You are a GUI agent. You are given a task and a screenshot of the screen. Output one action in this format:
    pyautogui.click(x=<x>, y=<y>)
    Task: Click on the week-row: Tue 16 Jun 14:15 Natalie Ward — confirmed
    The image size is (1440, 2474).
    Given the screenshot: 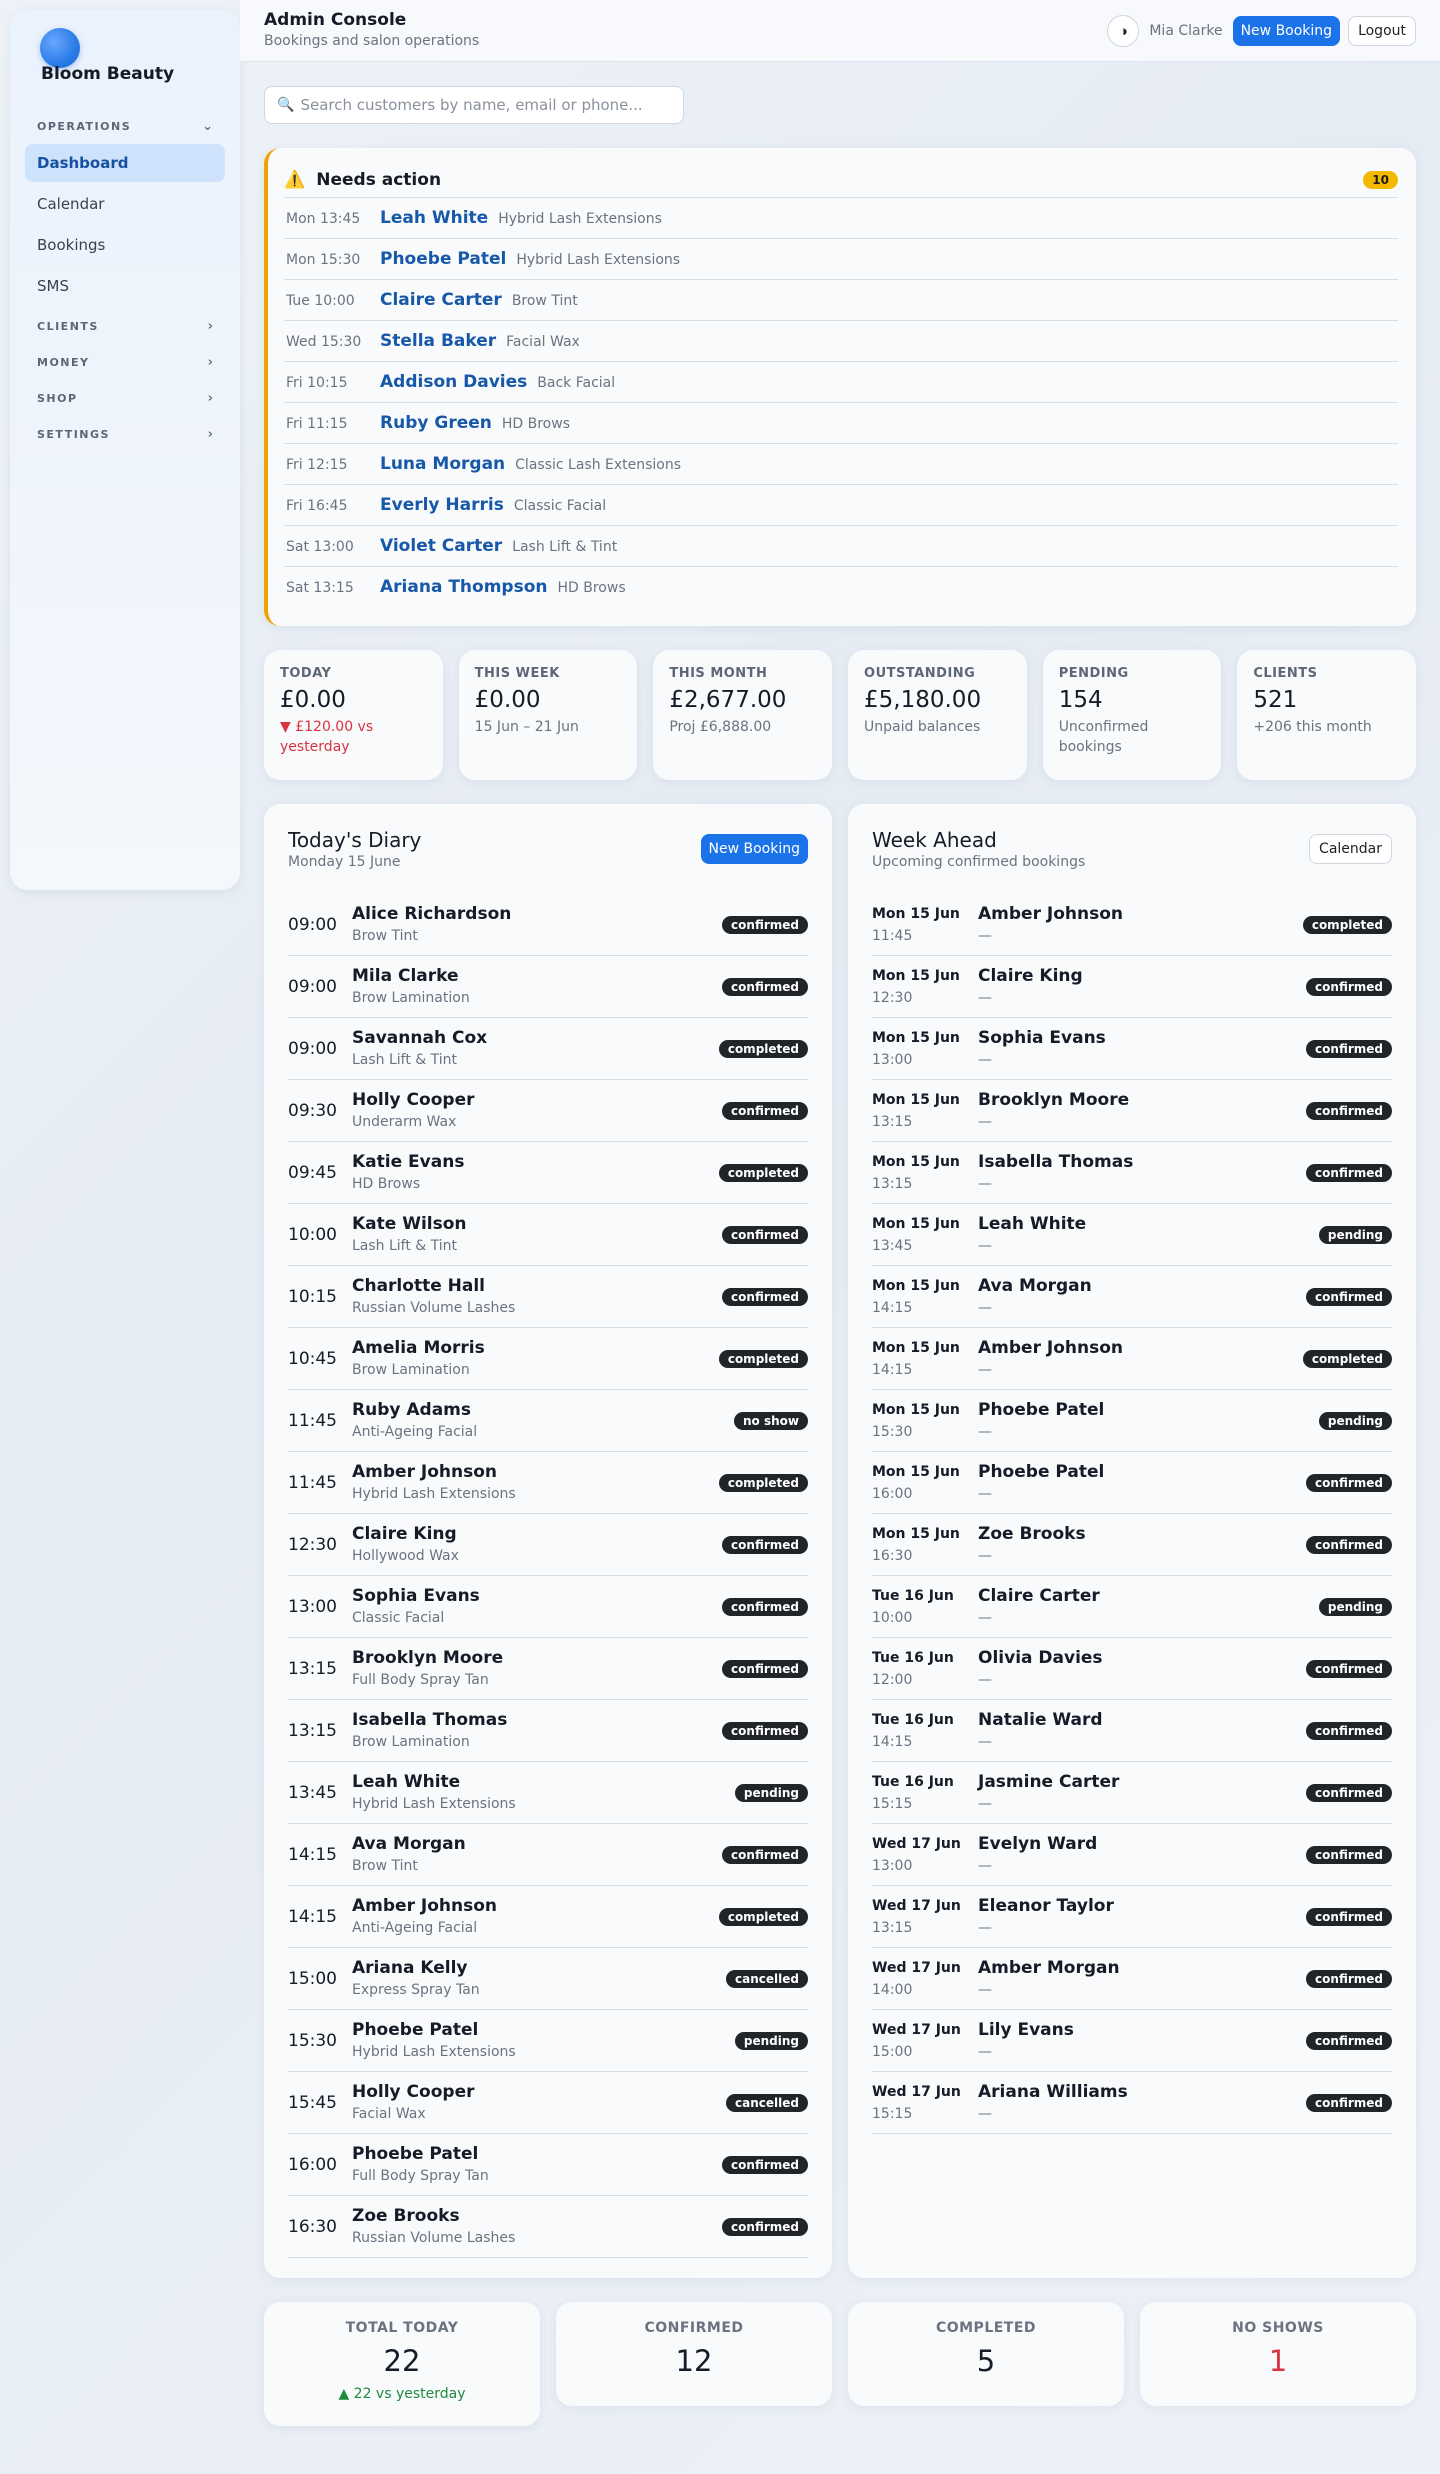 What is the action you would take?
    pyautogui.click(x=1132, y=1731)
    